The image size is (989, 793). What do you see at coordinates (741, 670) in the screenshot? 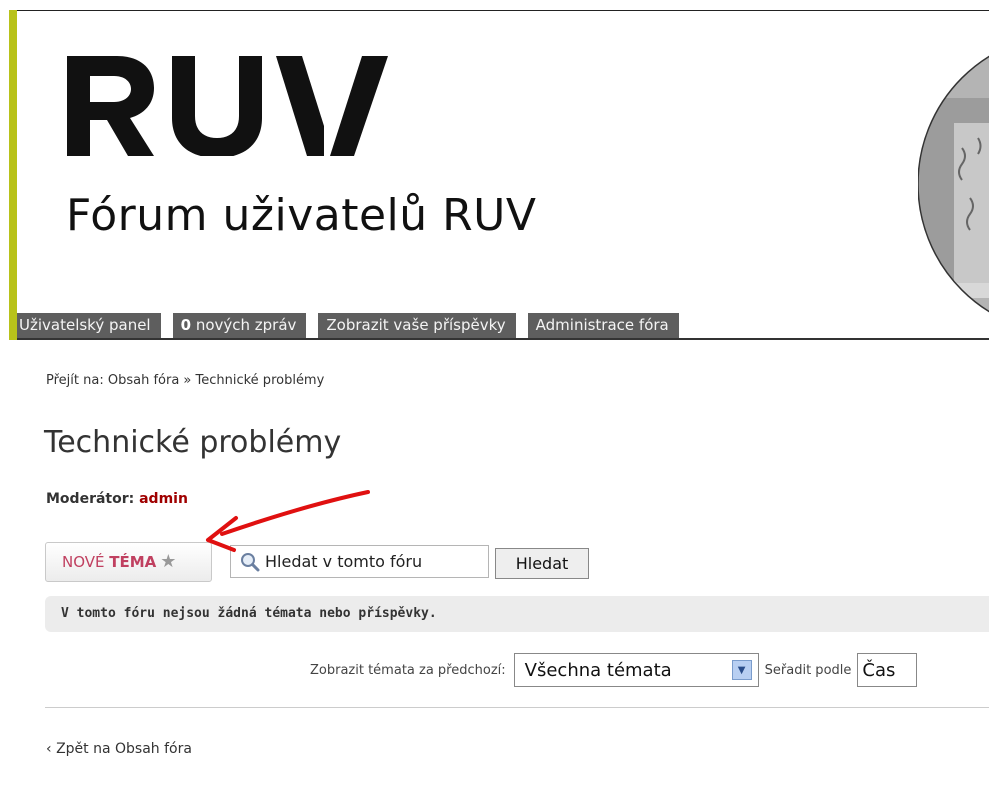
I see `chevron-down-icon: ▼` at bounding box center [741, 670].